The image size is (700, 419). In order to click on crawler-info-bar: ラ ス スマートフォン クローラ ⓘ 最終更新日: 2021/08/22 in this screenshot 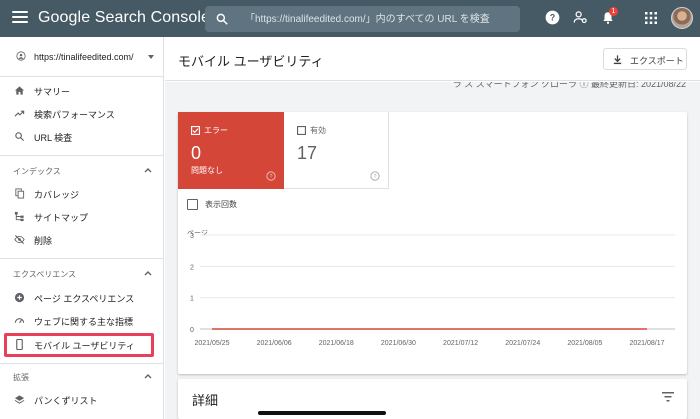, I will do `click(432, 87)`.